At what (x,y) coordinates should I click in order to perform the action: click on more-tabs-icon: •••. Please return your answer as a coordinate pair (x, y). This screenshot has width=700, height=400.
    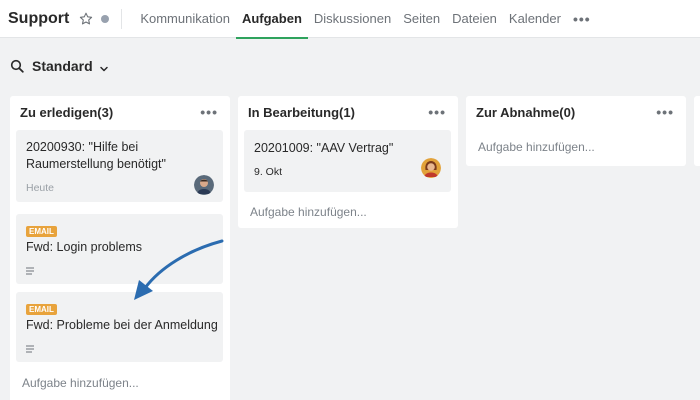
    Looking at the image, I should click on (582, 19).